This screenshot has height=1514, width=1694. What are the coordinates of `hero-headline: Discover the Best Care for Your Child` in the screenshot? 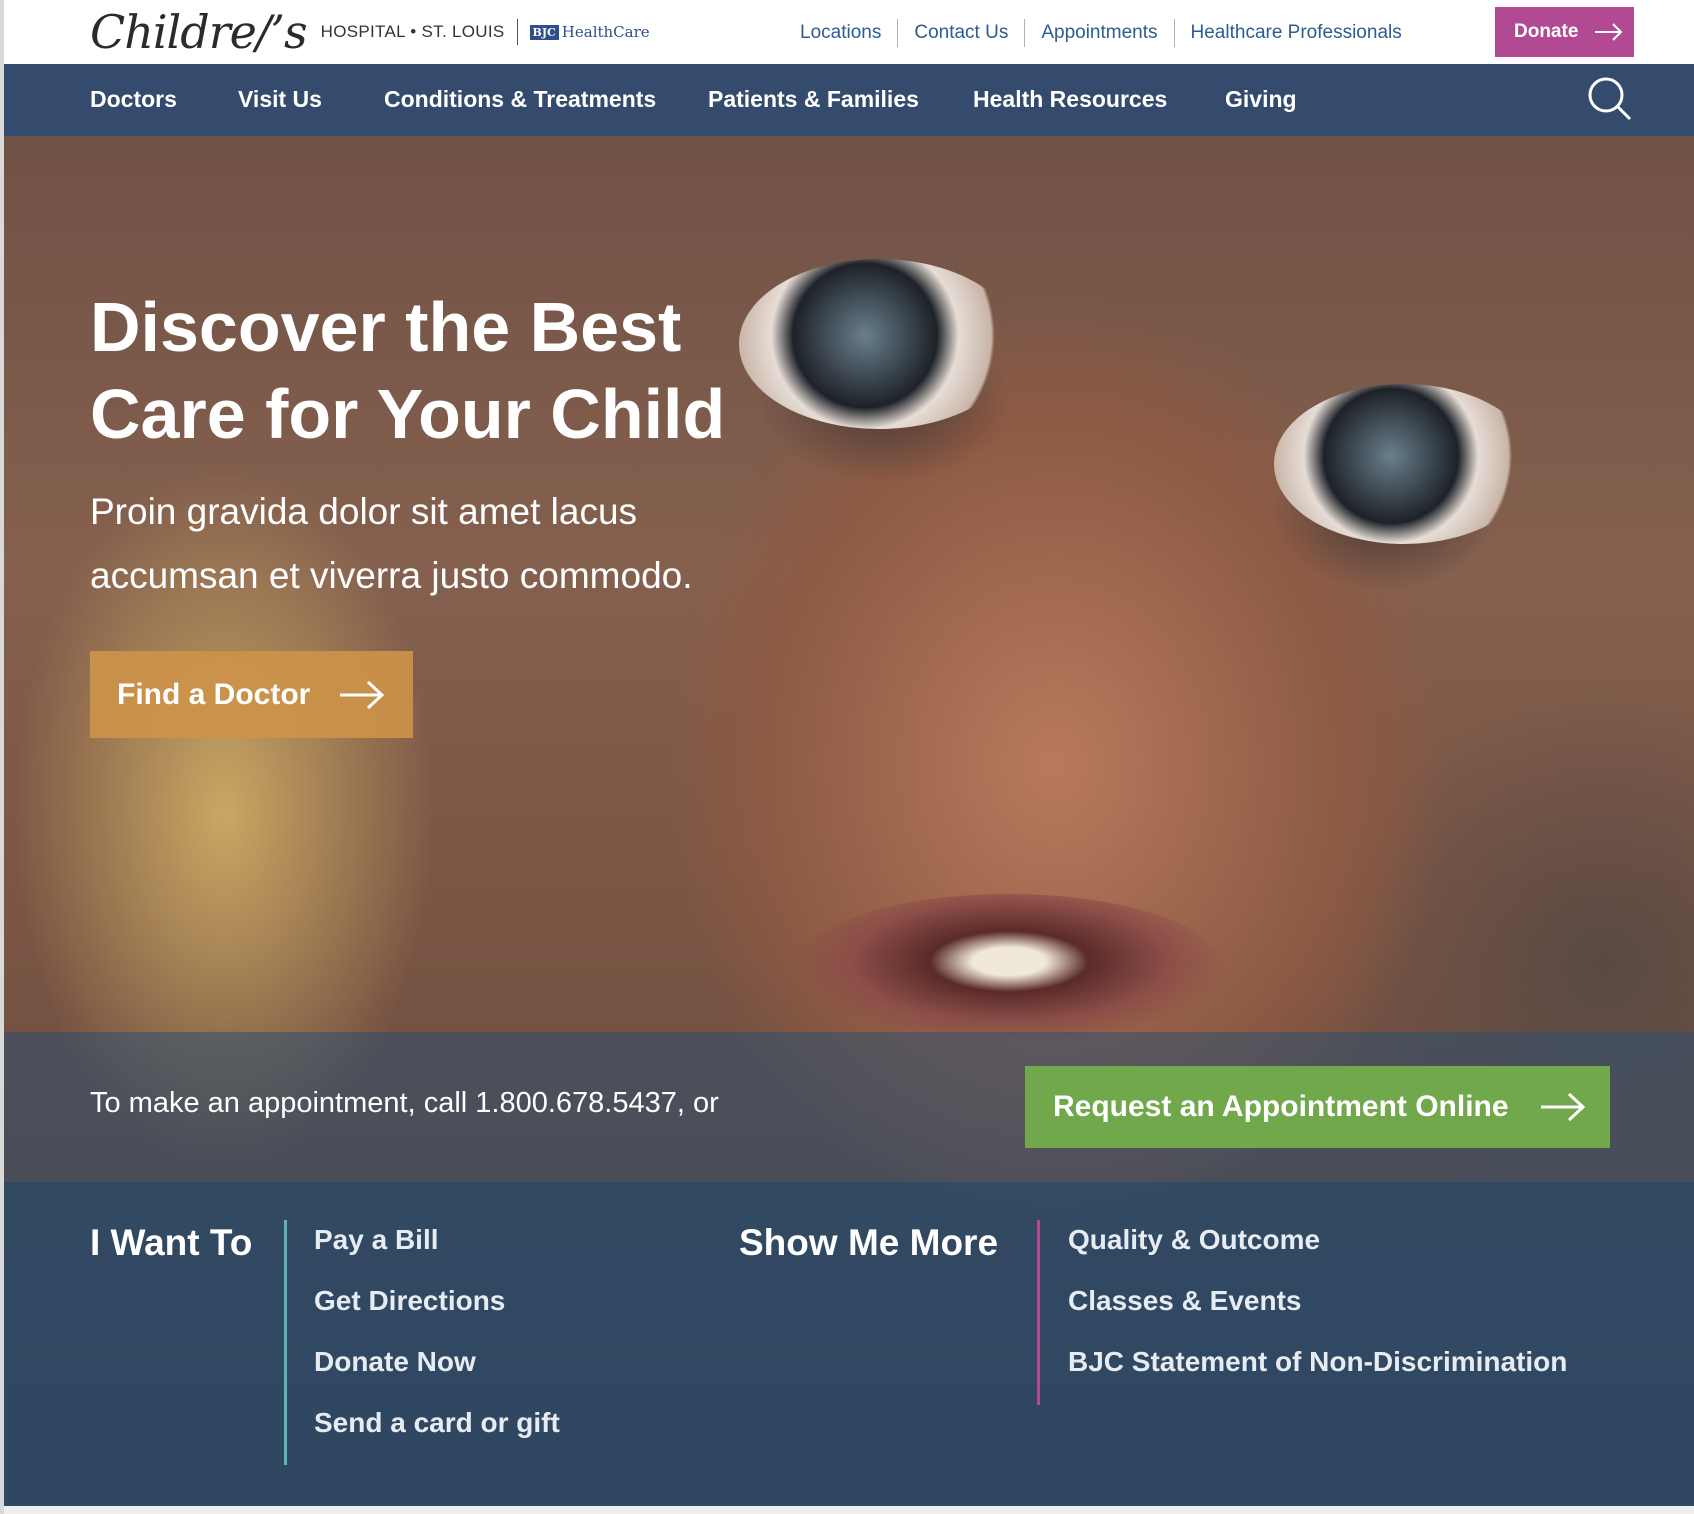 It's located at (450, 371).